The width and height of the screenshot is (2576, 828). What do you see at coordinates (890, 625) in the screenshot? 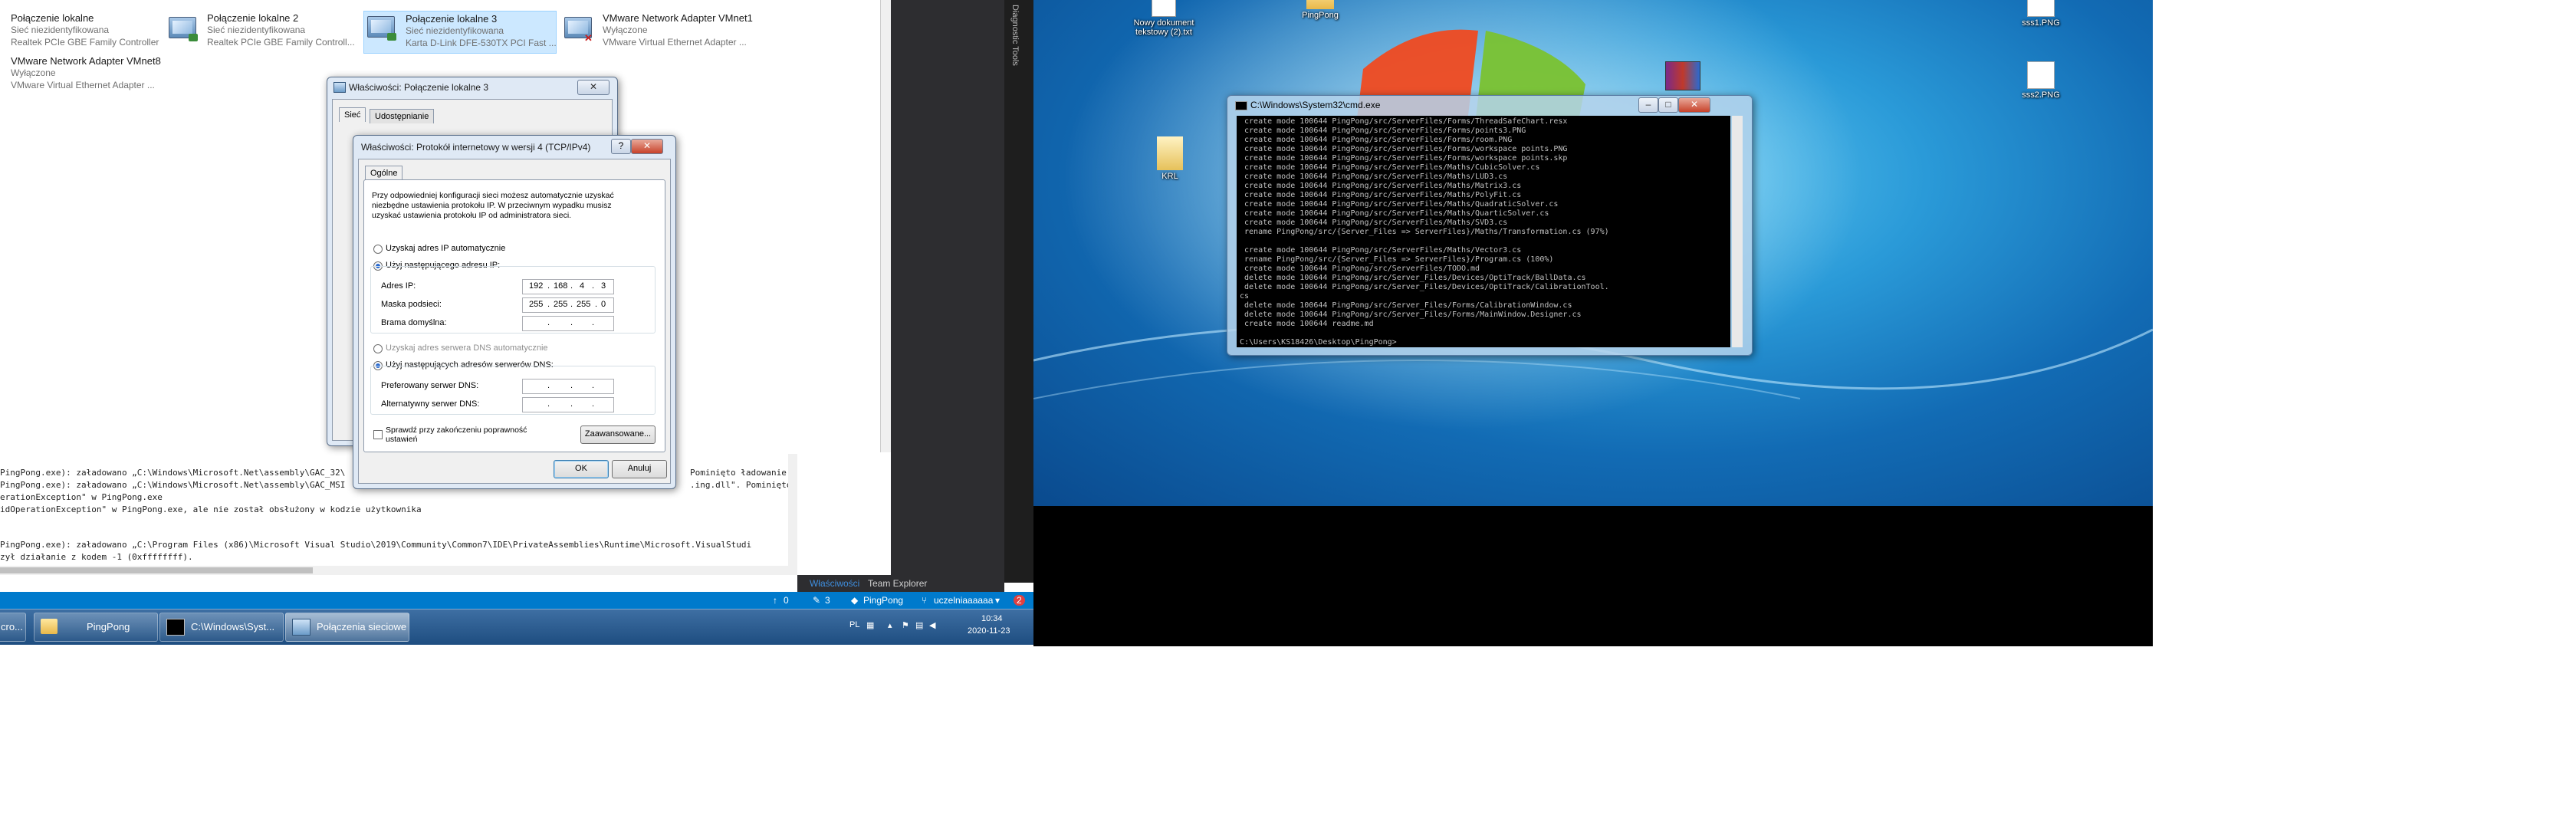
I see `chevron-up-icon: ▴` at bounding box center [890, 625].